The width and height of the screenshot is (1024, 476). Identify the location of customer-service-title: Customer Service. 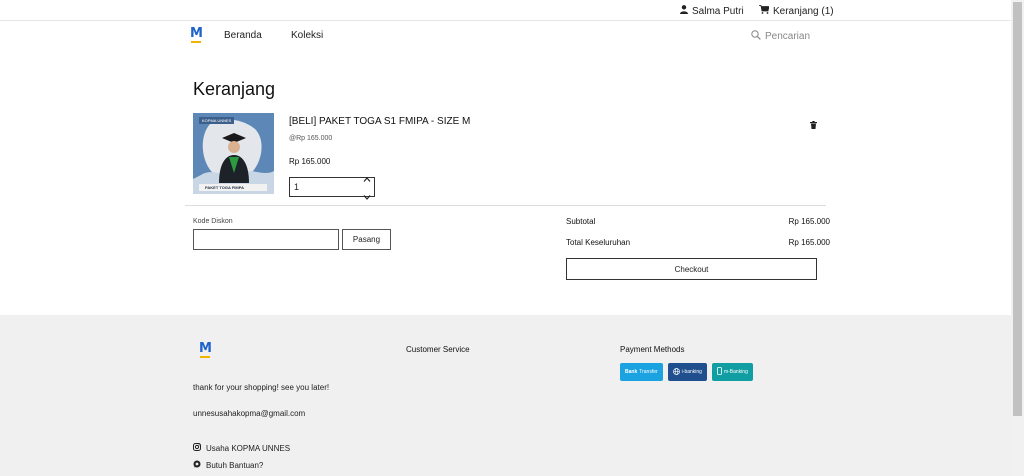
(438, 349).